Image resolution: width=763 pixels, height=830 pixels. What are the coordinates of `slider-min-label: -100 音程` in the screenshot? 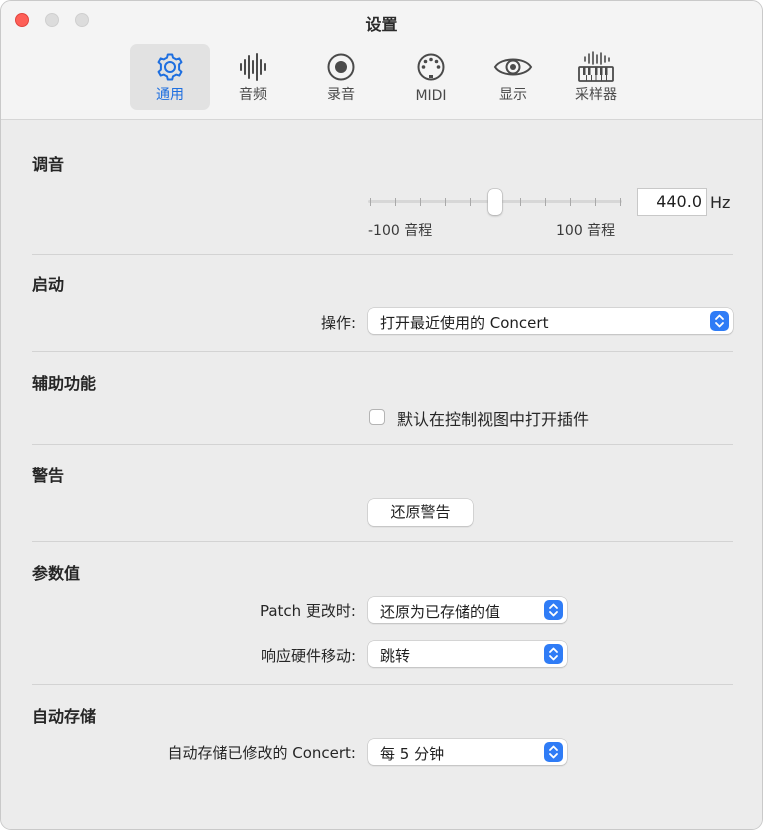 It's located at (400, 231).